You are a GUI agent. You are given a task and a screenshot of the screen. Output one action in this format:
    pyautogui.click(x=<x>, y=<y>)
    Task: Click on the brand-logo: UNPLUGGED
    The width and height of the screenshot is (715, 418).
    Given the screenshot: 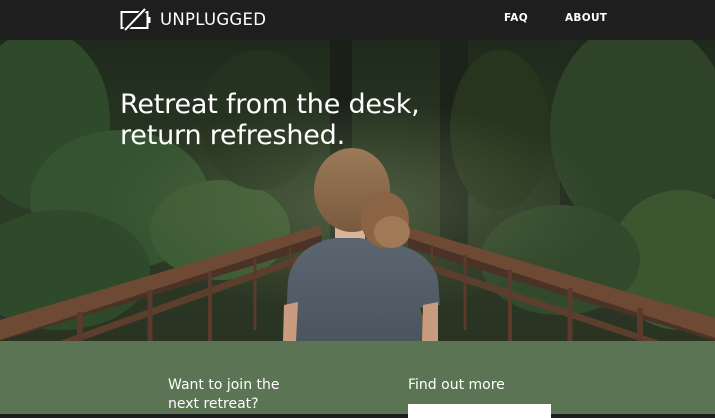 What is the action you would take?
    pyautogui.click(x=193, y=20)
    